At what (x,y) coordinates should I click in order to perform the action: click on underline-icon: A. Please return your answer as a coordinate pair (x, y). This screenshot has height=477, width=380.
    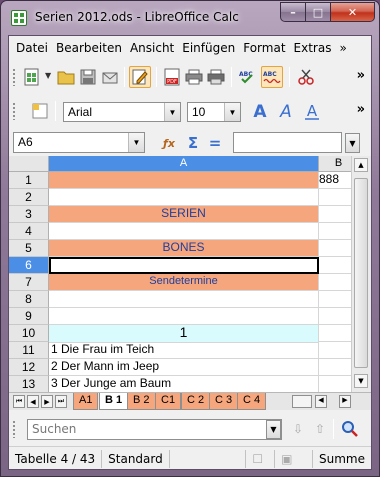
    Looking at the image, I should click on (312, 111).